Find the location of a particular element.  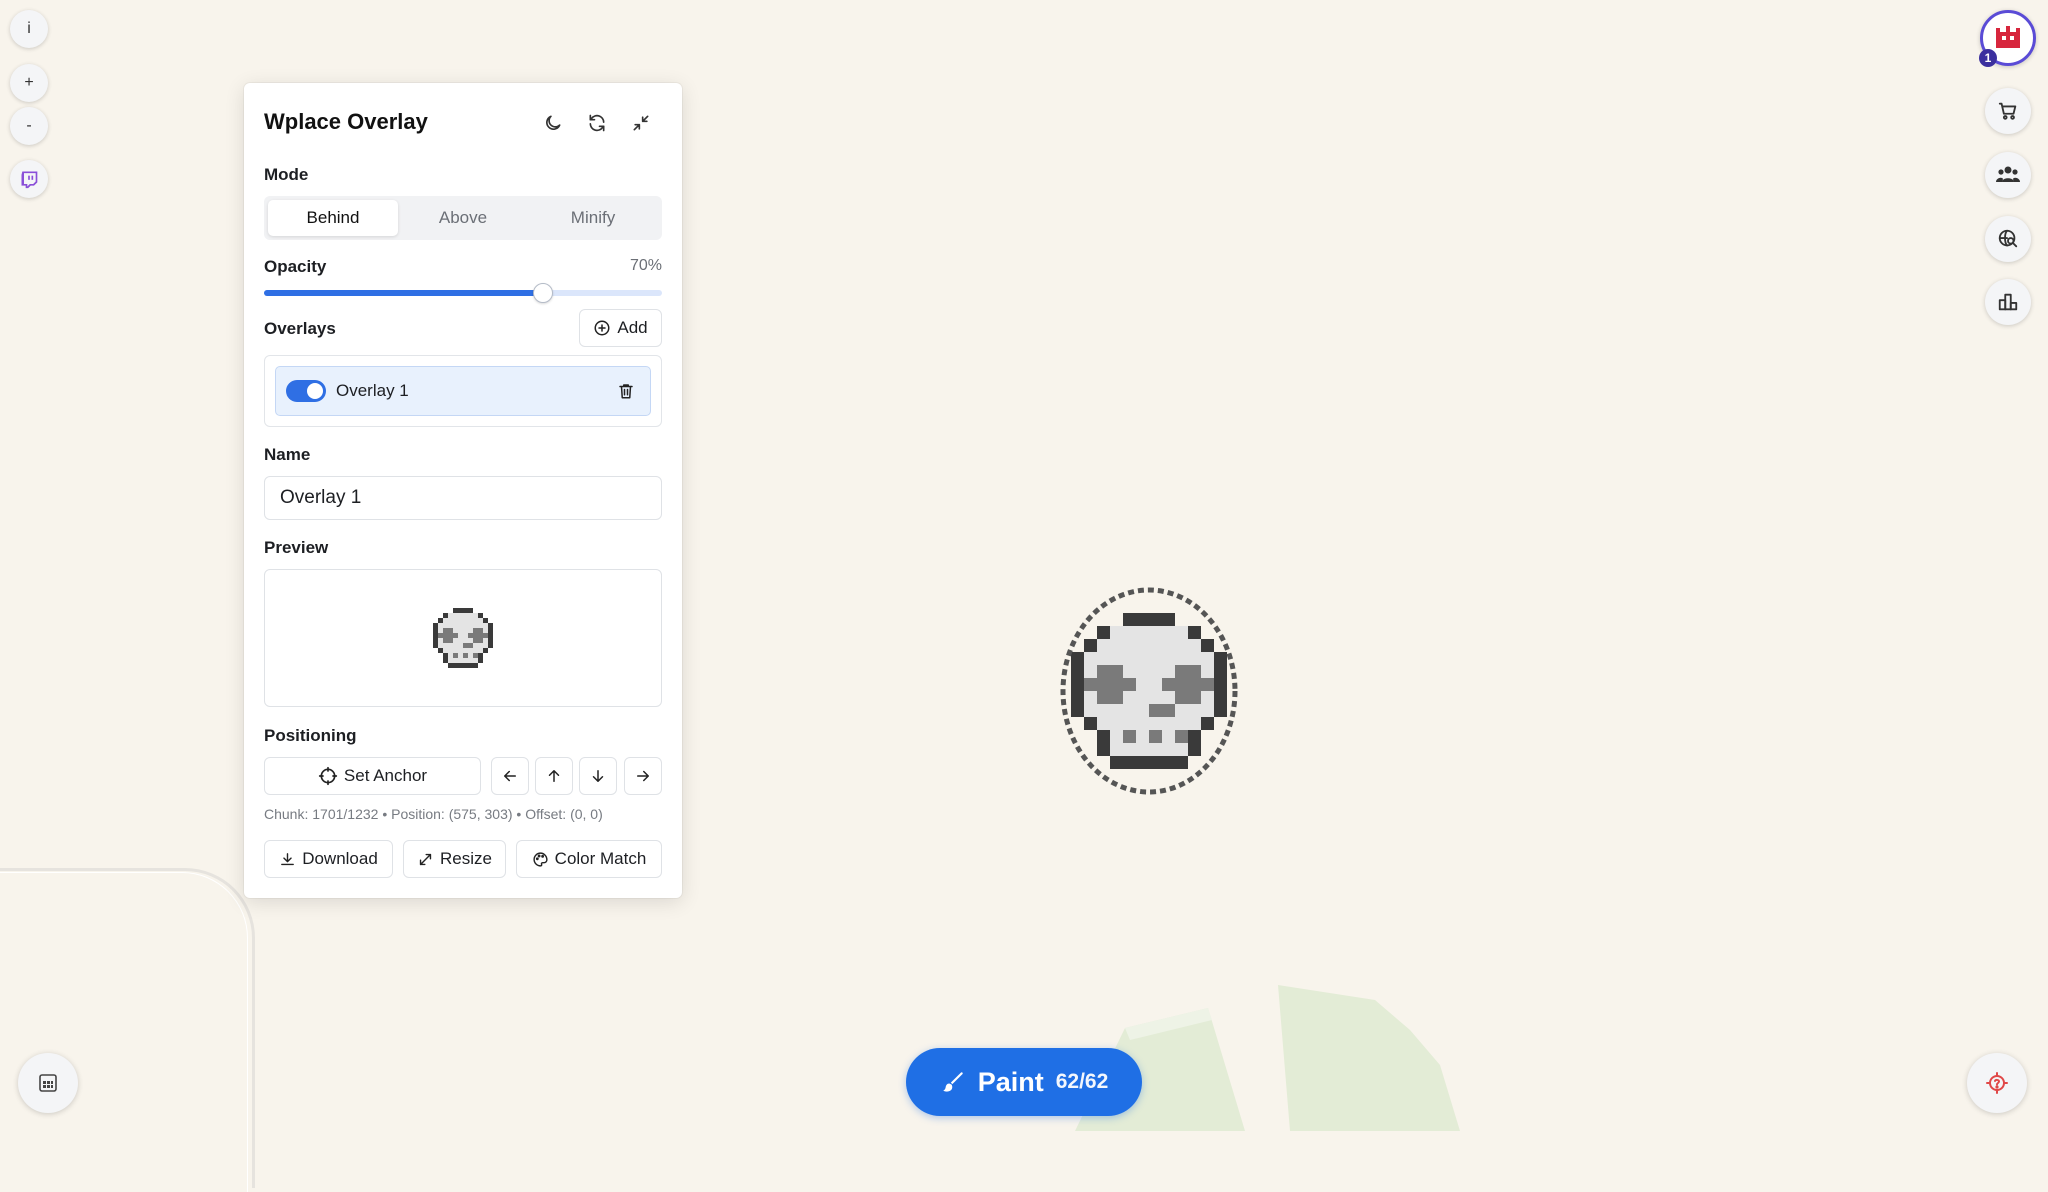

move-up-button is located at coordinates (554, 776).